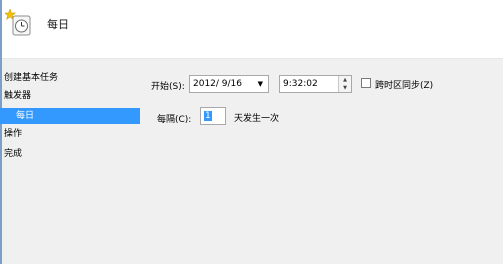 The height and width of the screenshot is (264, 503). I want to click on spinner-icon: ▲ ▼, so click(344, 84).